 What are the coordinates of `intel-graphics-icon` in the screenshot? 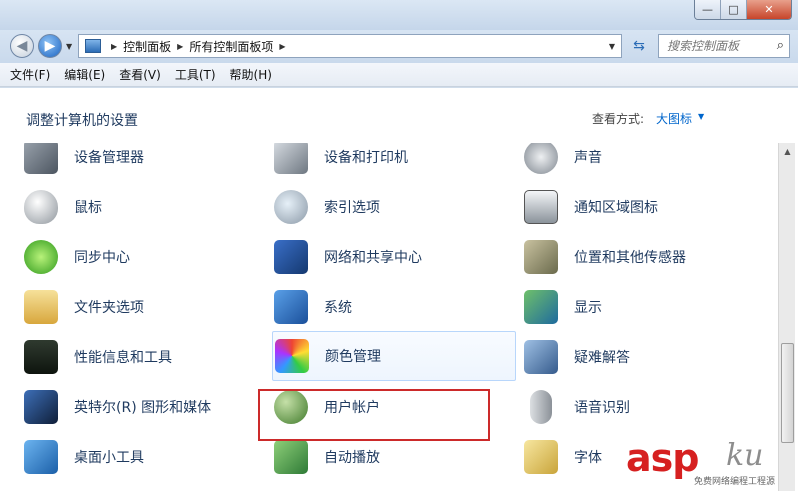 It's located at (41, 407).